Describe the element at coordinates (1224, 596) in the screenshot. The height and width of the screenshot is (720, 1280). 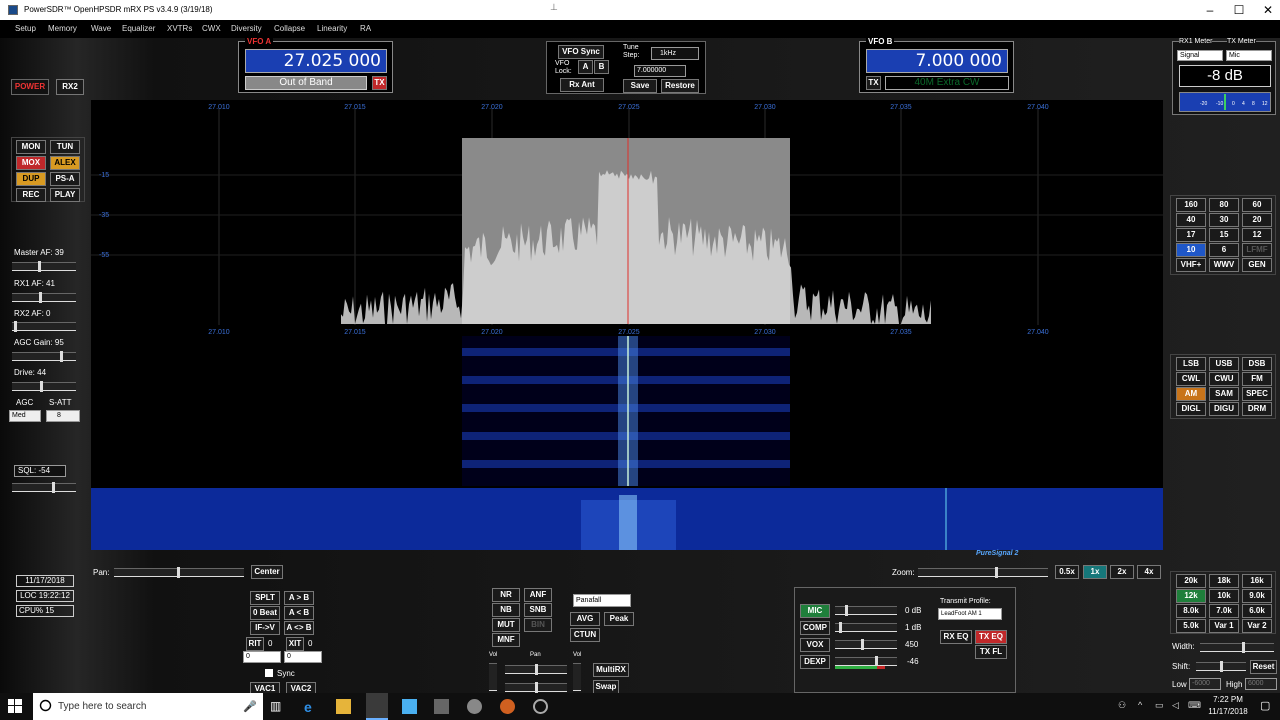
I see `filter-10k-button: 10k` at that location.